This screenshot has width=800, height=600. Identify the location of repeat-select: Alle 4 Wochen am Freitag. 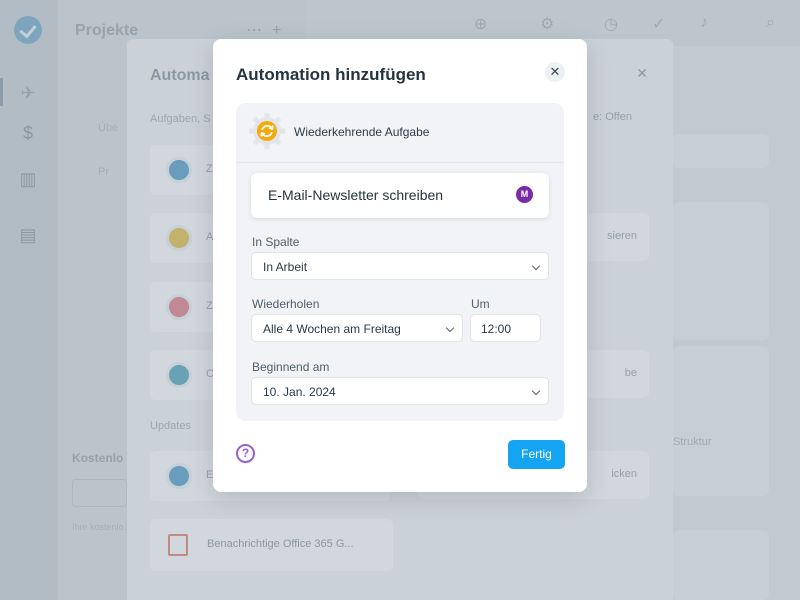
(357, 328).